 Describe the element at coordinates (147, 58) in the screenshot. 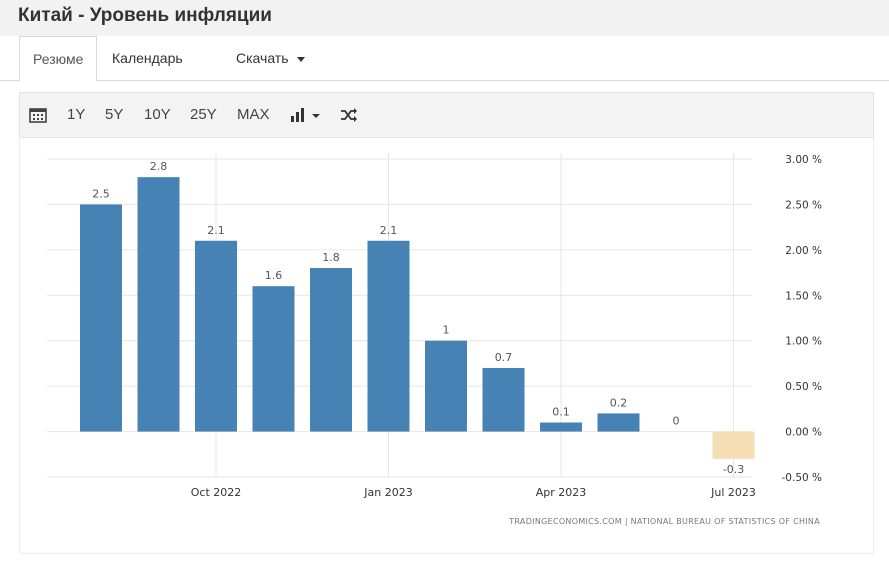

I see `tab-calendar: Календарь` at that location.